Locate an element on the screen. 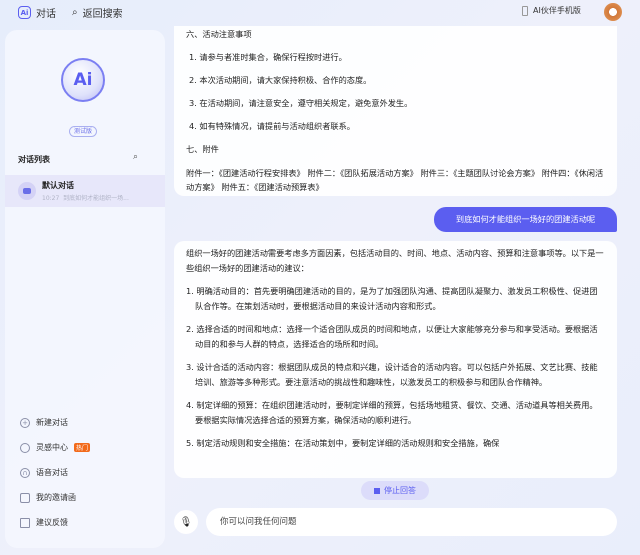 Image resolution: width=640 pixels, height=555 pixels. menu-label: 新建对话 is located at coordinates (52, 422).